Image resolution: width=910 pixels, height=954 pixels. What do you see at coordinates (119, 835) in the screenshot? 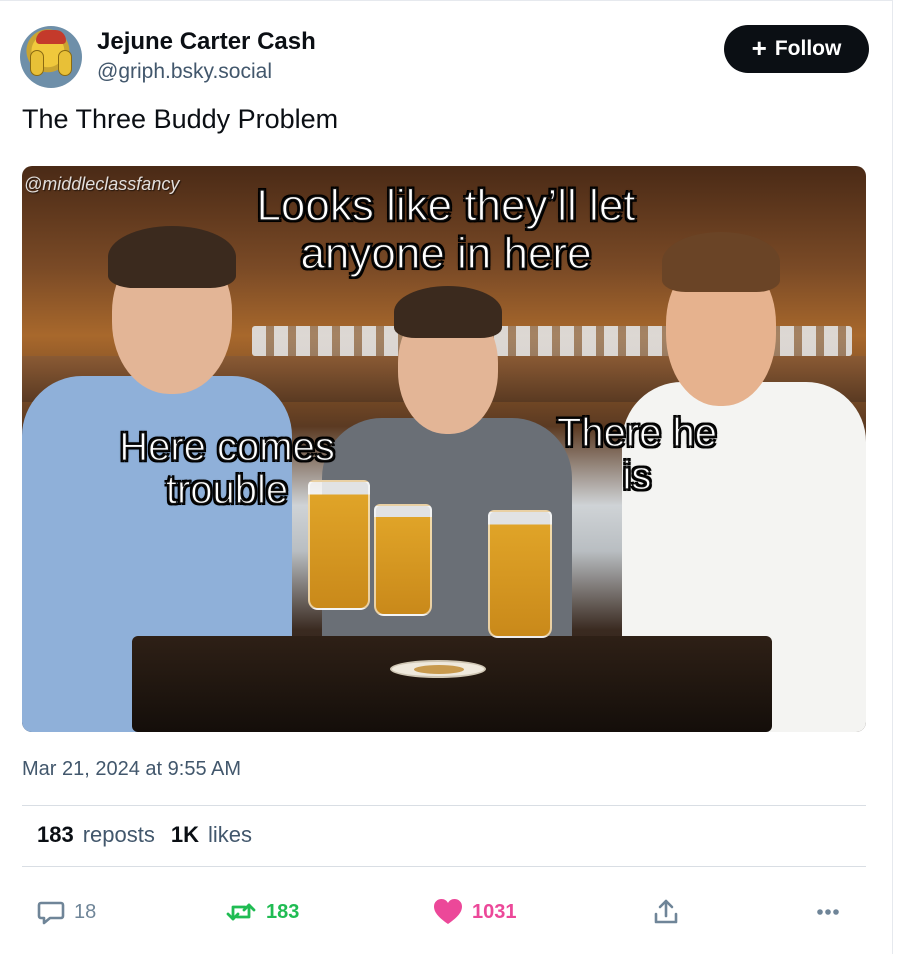
I see `reposts-label: reposts` at bounding box center [119, 835].